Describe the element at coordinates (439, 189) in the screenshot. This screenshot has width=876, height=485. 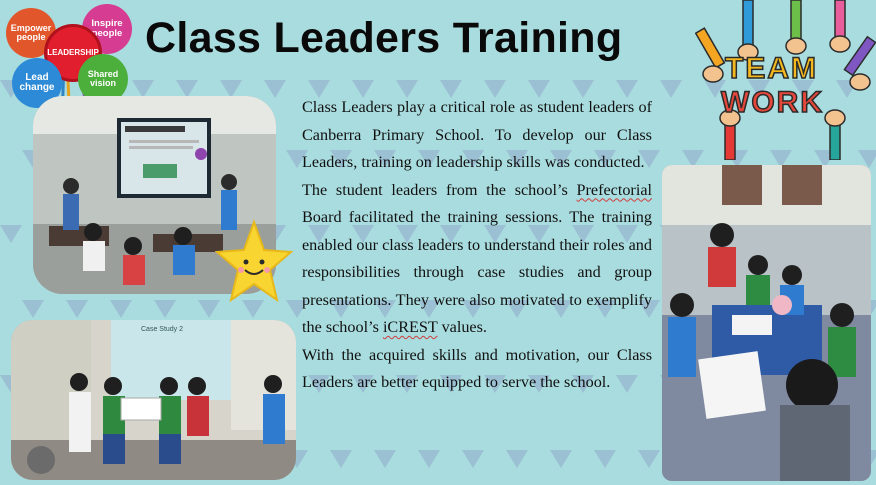
I see `paragraph-training-part1: The student leaders from the school’s` at that location.